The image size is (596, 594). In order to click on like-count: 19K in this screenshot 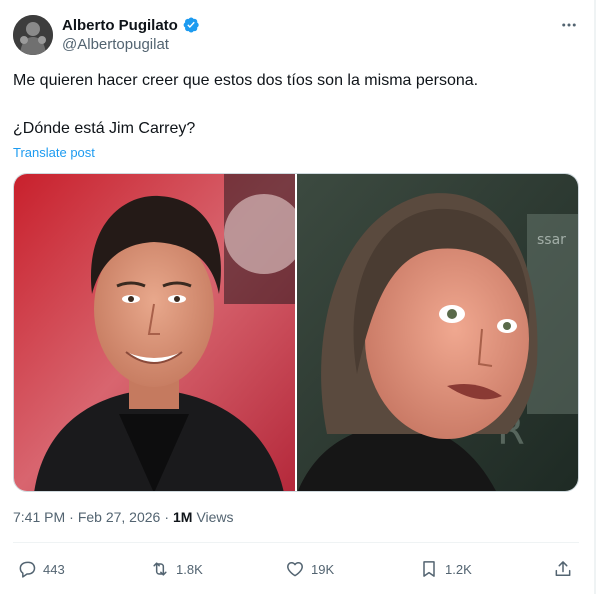, I will do `click(323, 569)`.